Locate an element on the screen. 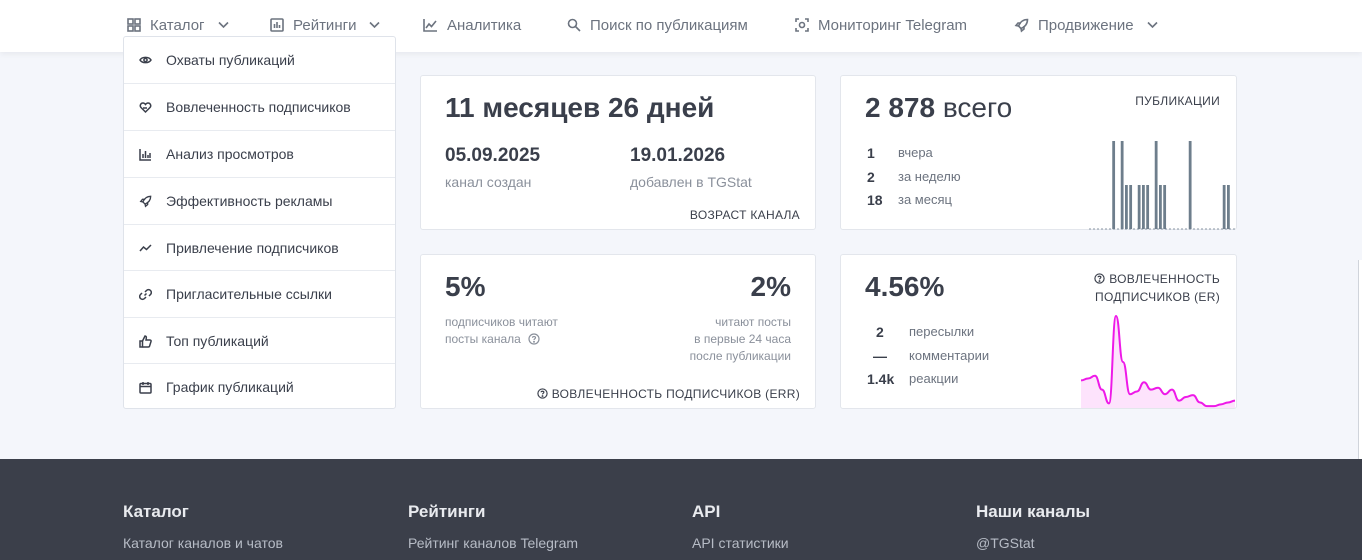 This screenshot has height=560, width=1362. channel-age-value: 11 месяцев 26 дней is located at coordinates (580, 107).